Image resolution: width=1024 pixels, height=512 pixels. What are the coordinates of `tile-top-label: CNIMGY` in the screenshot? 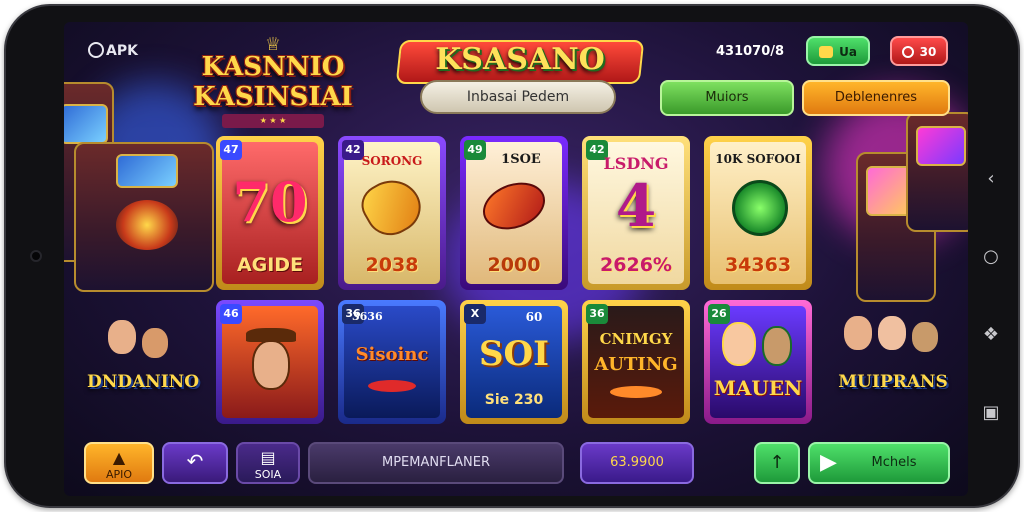 It's located at (636, 339).